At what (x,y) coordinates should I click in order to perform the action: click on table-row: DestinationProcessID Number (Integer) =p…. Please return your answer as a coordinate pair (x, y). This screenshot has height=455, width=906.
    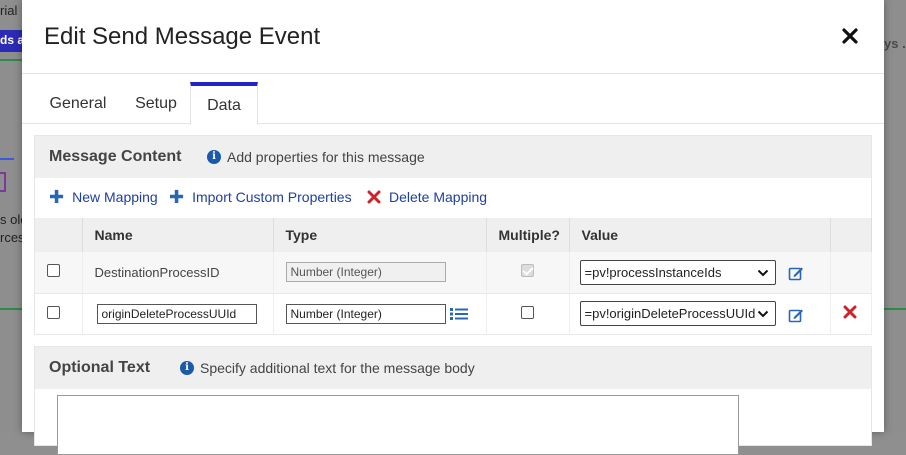
    Looking at the image, I should click on (453, 273).